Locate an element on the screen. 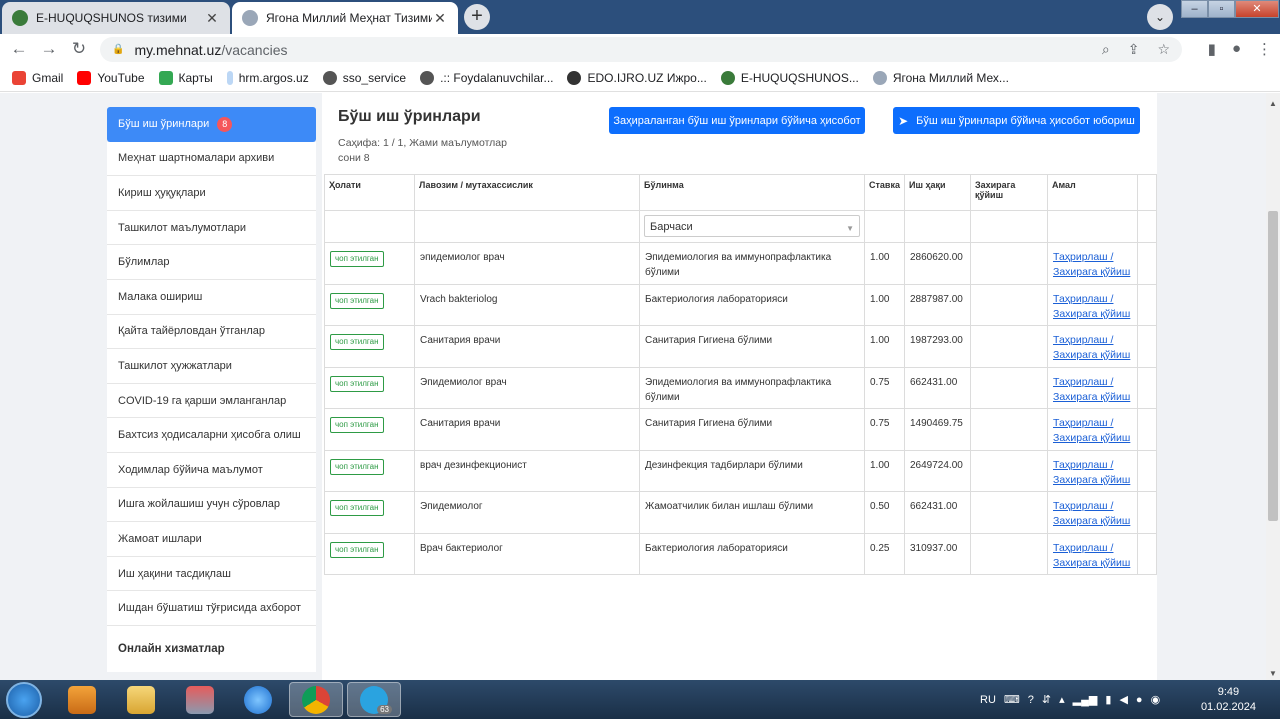 Image resolution: width=1280 pixels, height=719 pixels. new-tab-button: + is located at coordinates (477, 17).